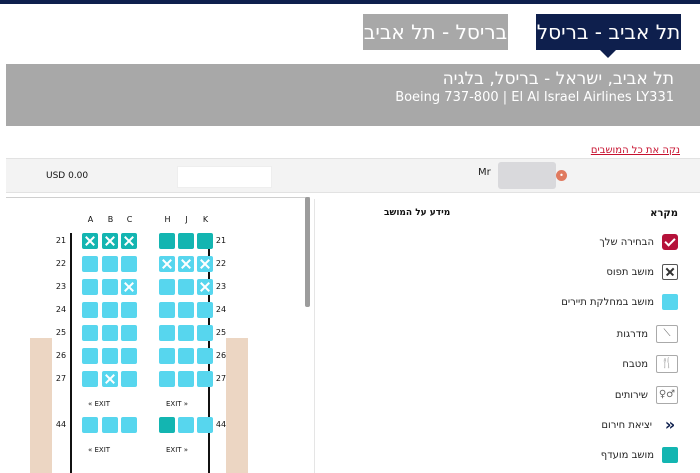  Describe the element at coordinates (221, 263) in the screenshot. I see `row-number: 22` at that location.